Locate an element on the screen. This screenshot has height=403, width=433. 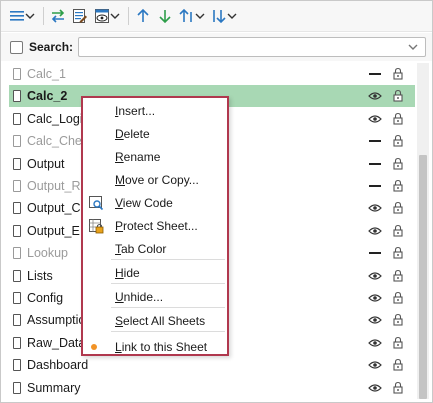
sheet-label: Lookup is located at coordinates (48, 253).